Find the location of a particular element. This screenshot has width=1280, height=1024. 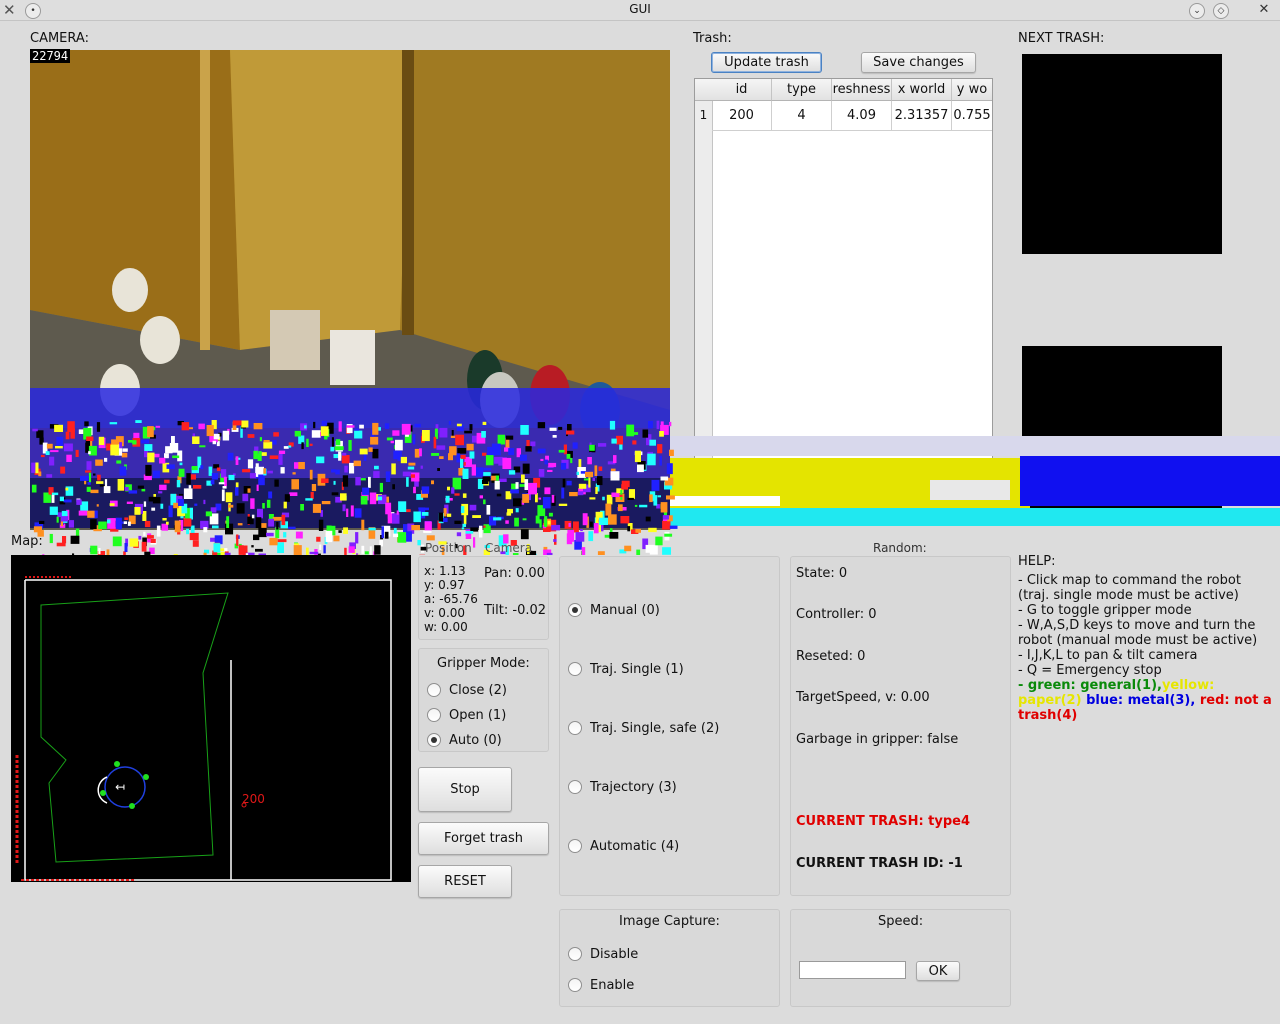

image-capture-title: Image Capture: is located at coordinates (669, 921).